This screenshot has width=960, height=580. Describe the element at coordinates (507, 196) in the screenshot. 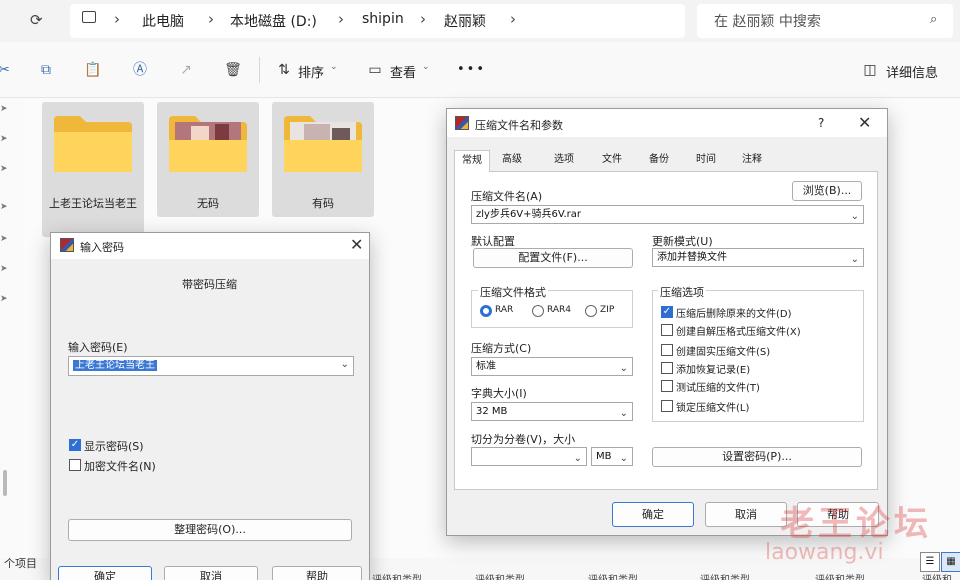

I see `archive-name-label: 压缩文件名(A)` at that location.